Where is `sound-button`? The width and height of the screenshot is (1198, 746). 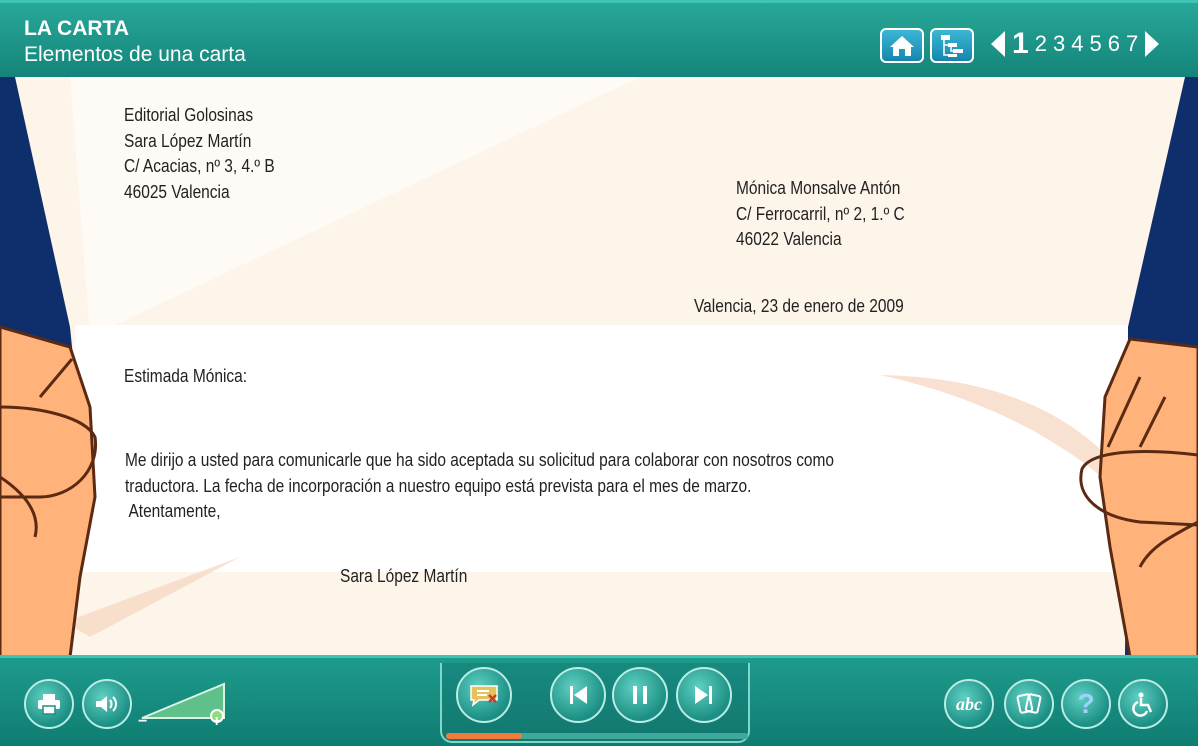 sound-button is located at coordinates (107, 704).